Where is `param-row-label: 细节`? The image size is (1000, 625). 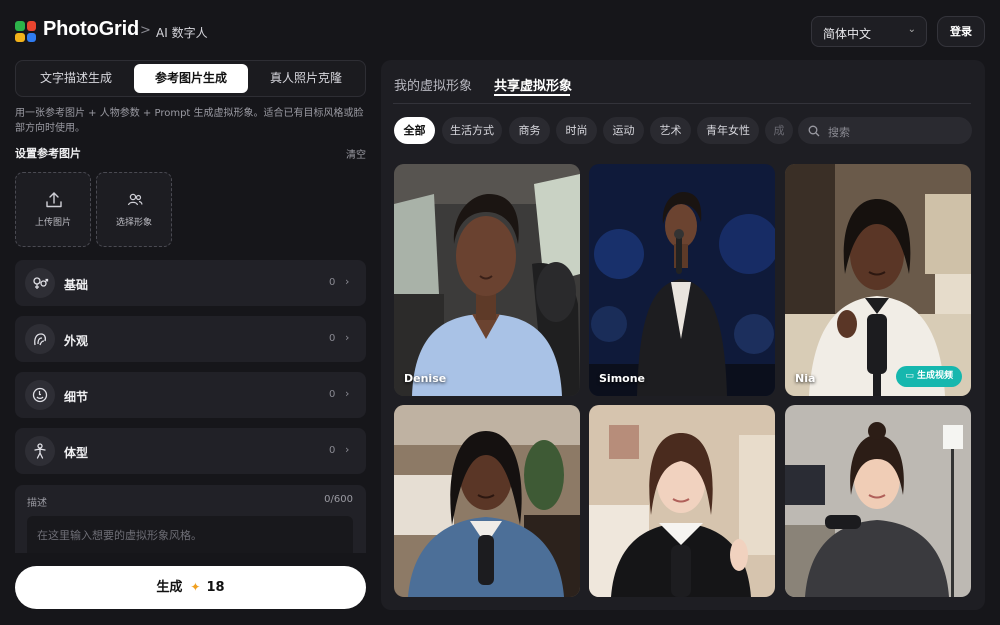 param-row-label: 细节 is located at coordinates (76, 397).